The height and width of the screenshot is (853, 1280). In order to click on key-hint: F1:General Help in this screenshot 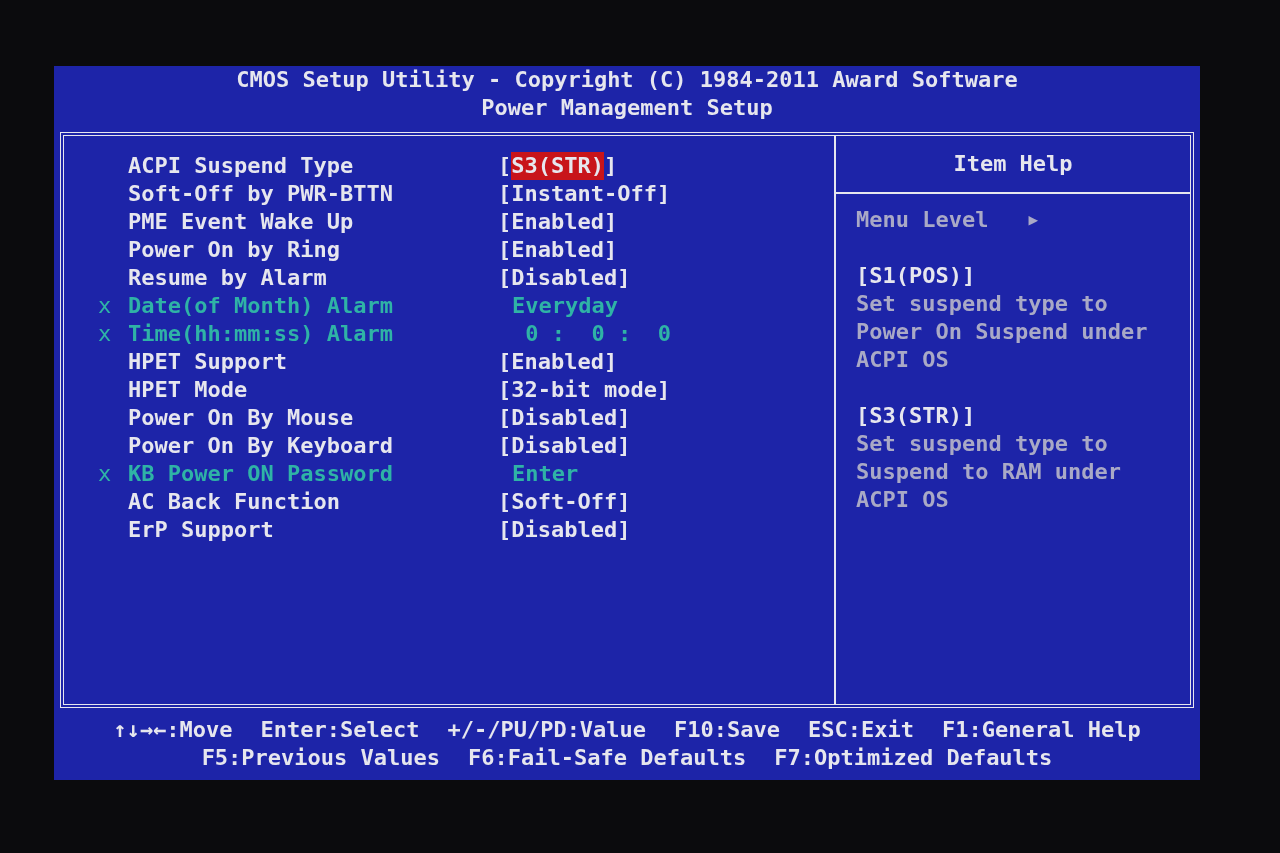, I will do `click(1041, 730)`.